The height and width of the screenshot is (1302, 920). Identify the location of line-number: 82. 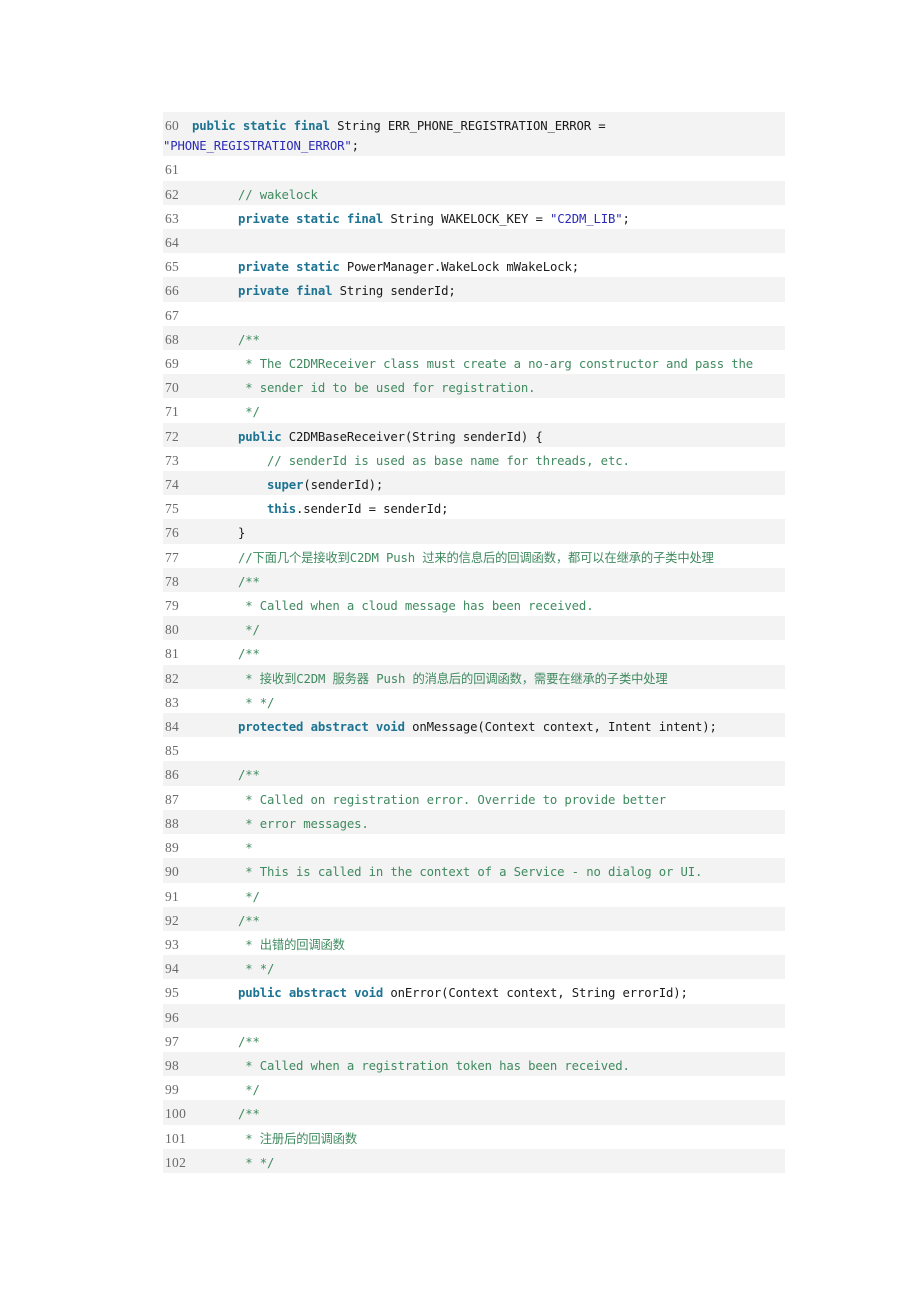
(172, 678).